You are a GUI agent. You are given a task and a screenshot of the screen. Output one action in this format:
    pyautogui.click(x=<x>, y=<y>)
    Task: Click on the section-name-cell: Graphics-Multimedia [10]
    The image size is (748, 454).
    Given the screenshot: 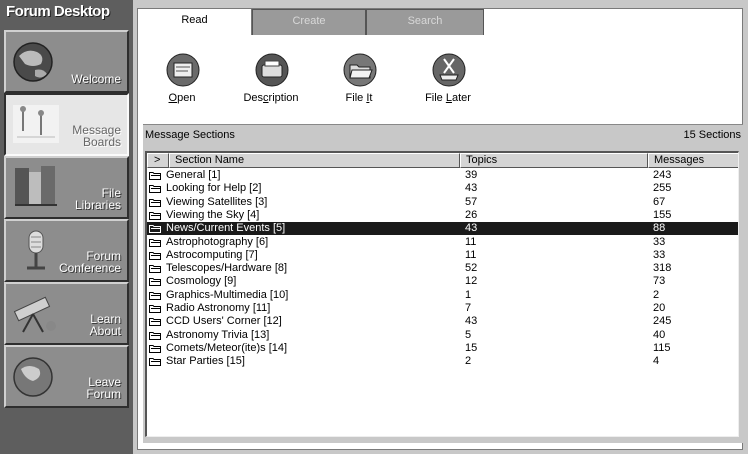 What is the action you would take?
    pyautogui.click(x=227, y=294)
    